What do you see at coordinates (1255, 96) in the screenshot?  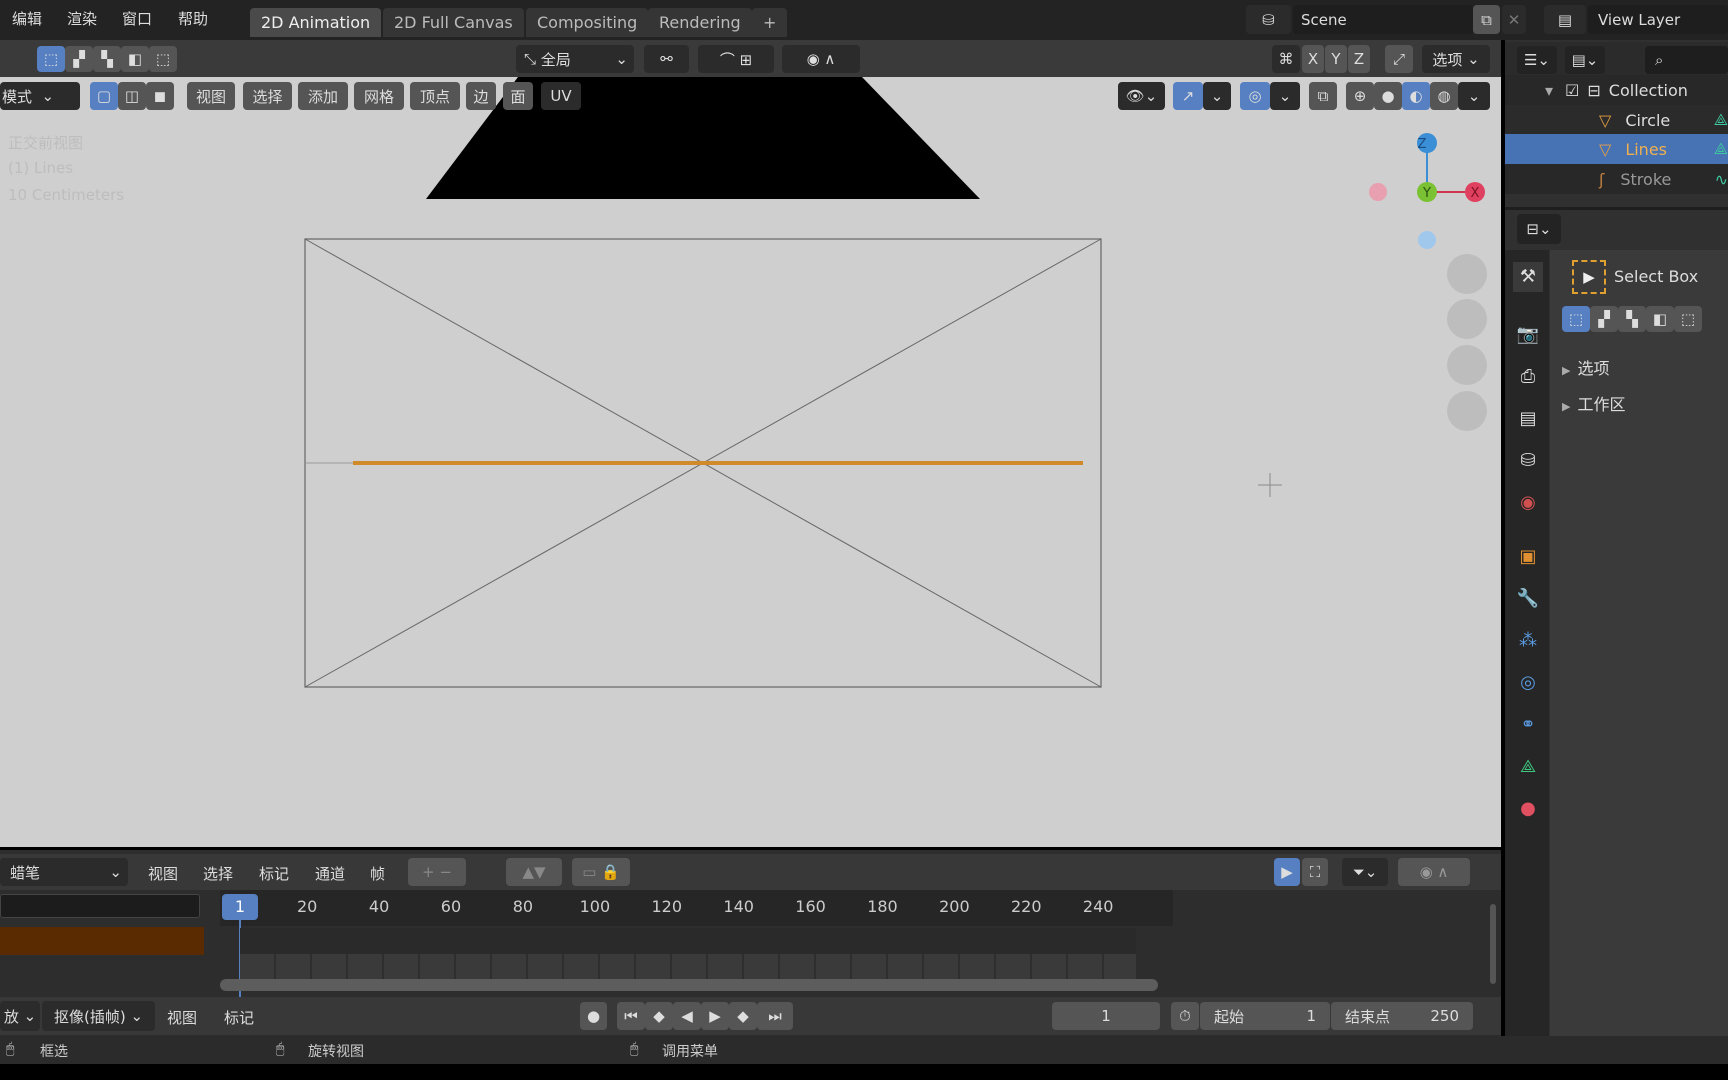 I see `overlay-toggle-icon: ◎` at bounding box center [1255, 96].